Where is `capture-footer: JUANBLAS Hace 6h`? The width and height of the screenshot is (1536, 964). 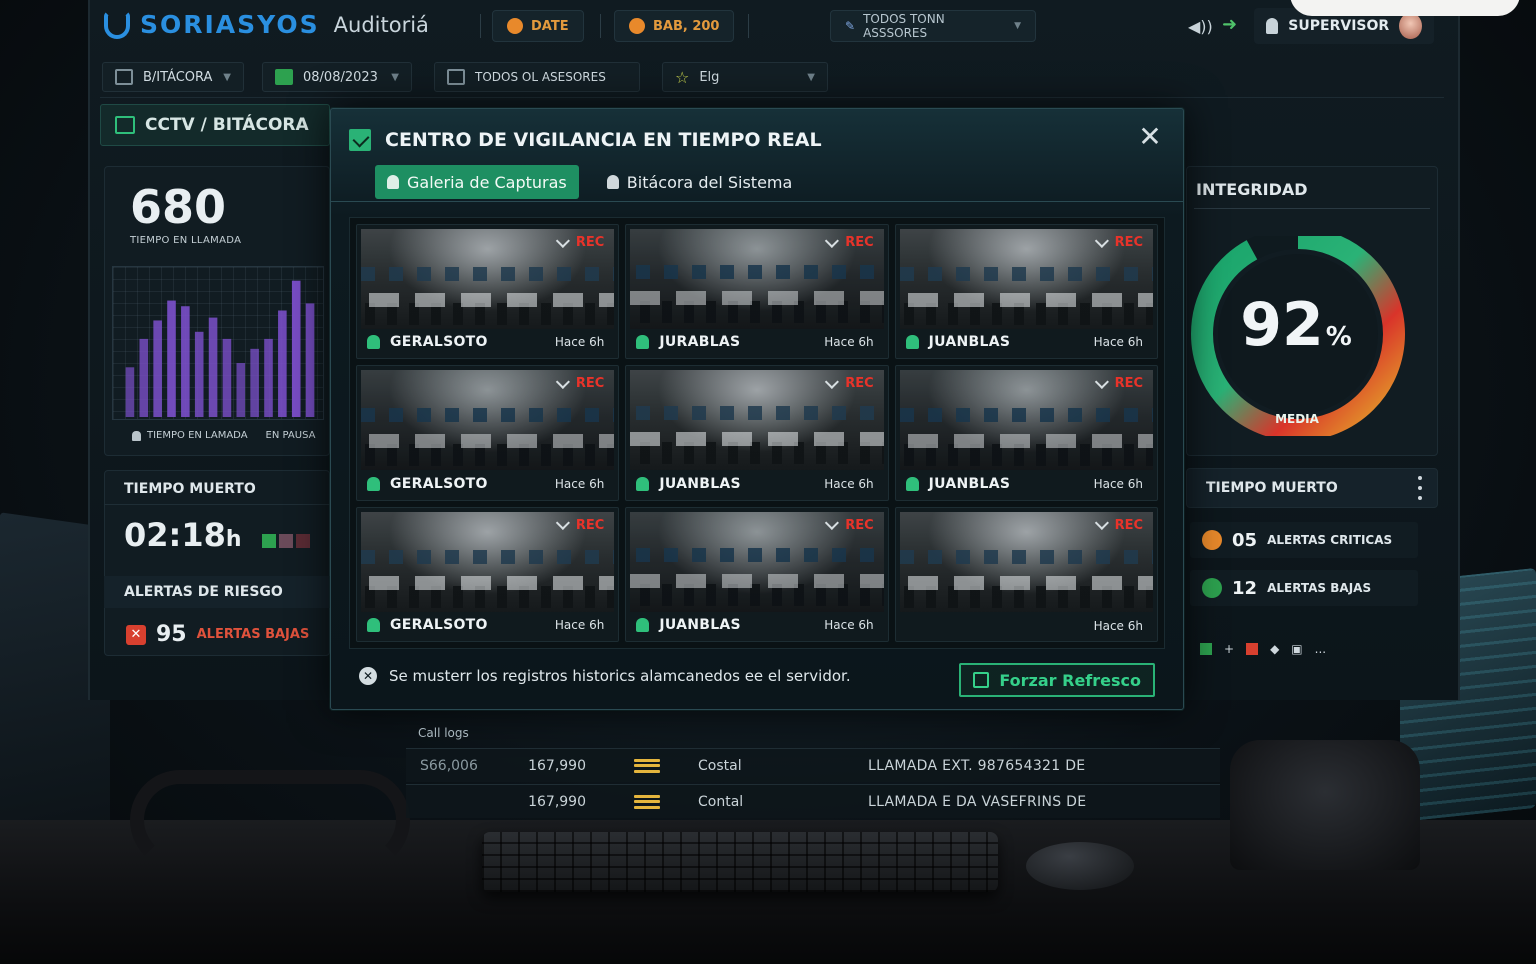
capture-footer: JUANBLAS Hace 6h is located at coordinates (1024, 342).